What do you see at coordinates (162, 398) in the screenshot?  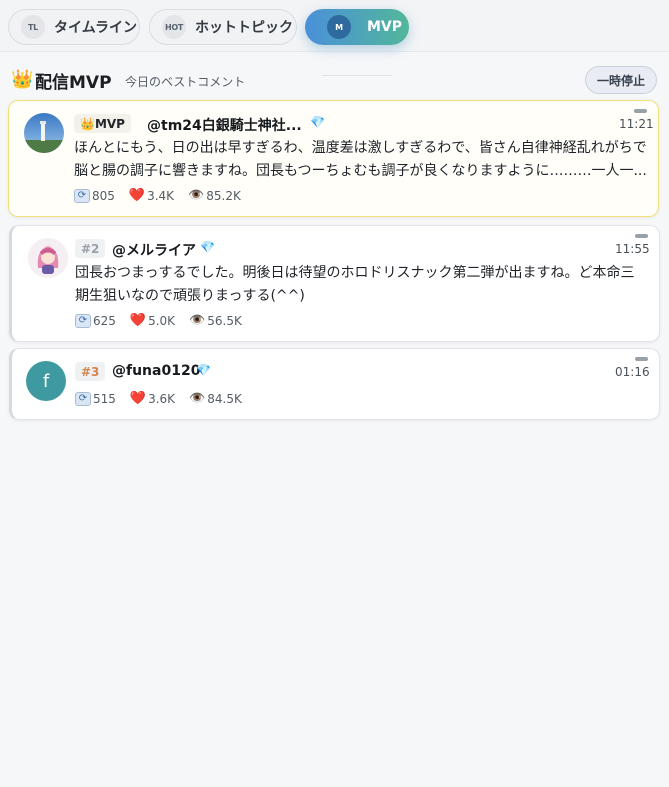 I see `like-count: 3.6K` at bounding box center [162, 398].